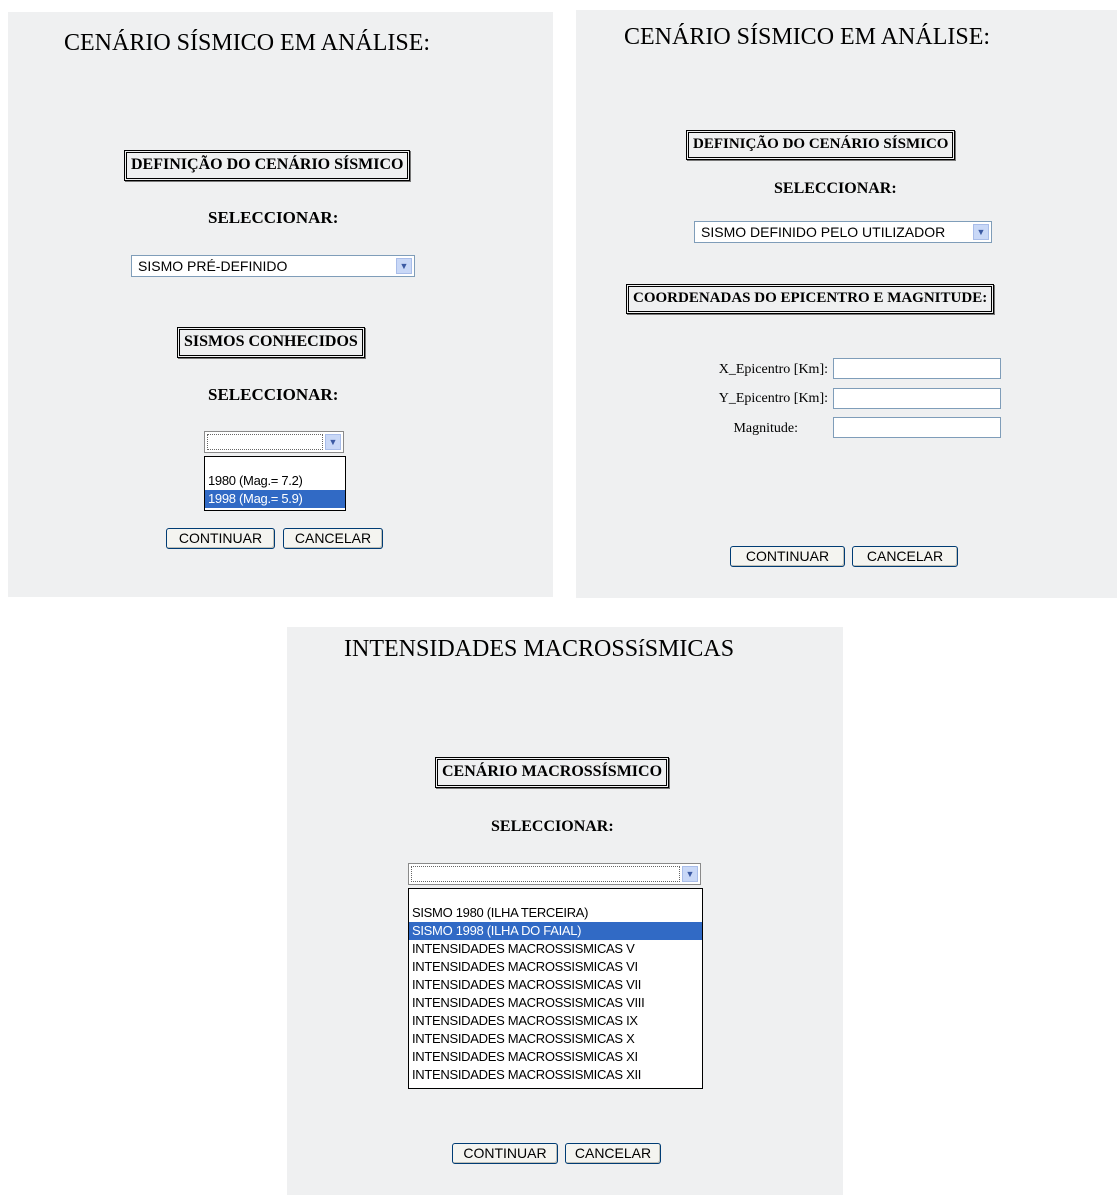 The height and width of the screenshot is (1195, 1117). Describe the element at coordinates (823, 232) in the screenshot. I see `scenario-select-value: SISMO DEFINIDO PELO UTILIZADOR` at that location.